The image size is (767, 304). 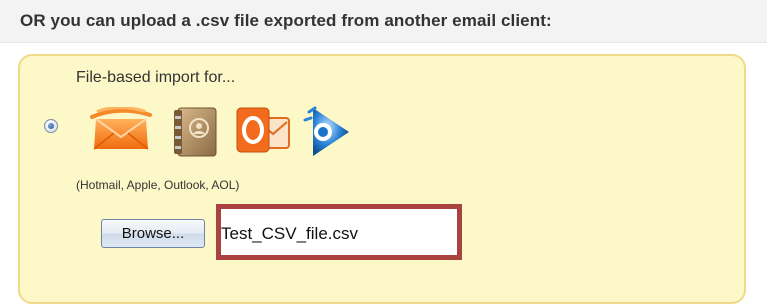 I want to click on radio-selected-dot, so click(x=51, y=126).